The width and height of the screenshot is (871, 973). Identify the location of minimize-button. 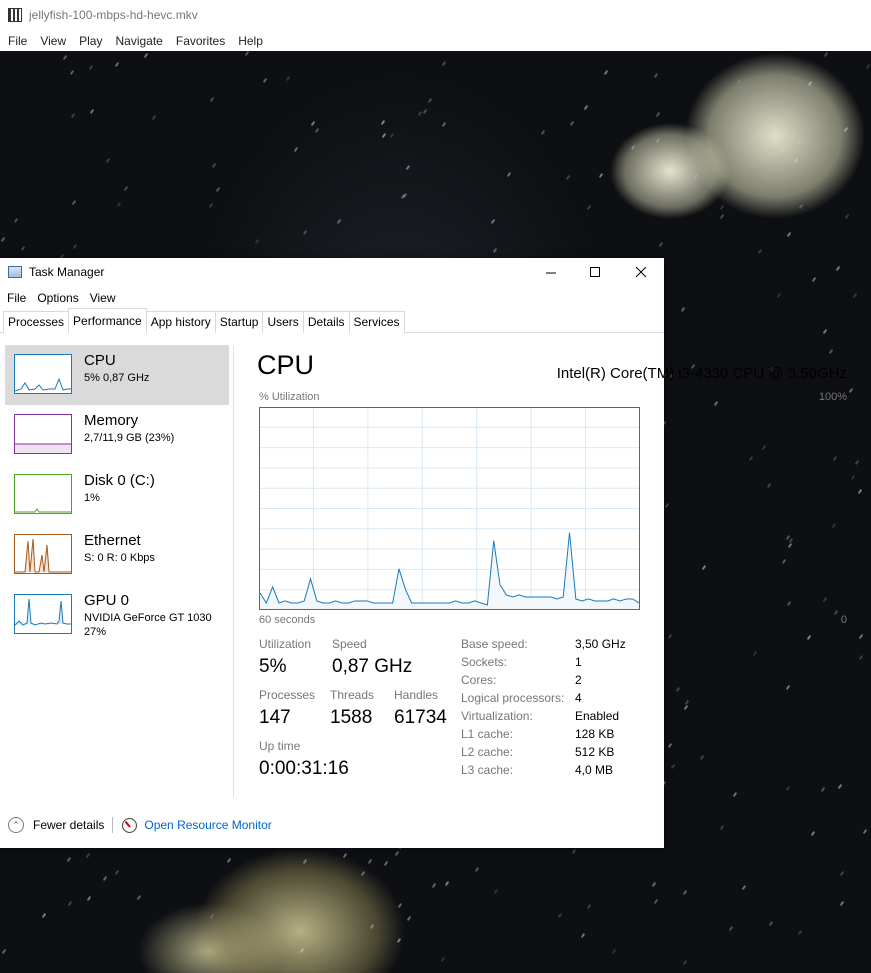
(551, 272).